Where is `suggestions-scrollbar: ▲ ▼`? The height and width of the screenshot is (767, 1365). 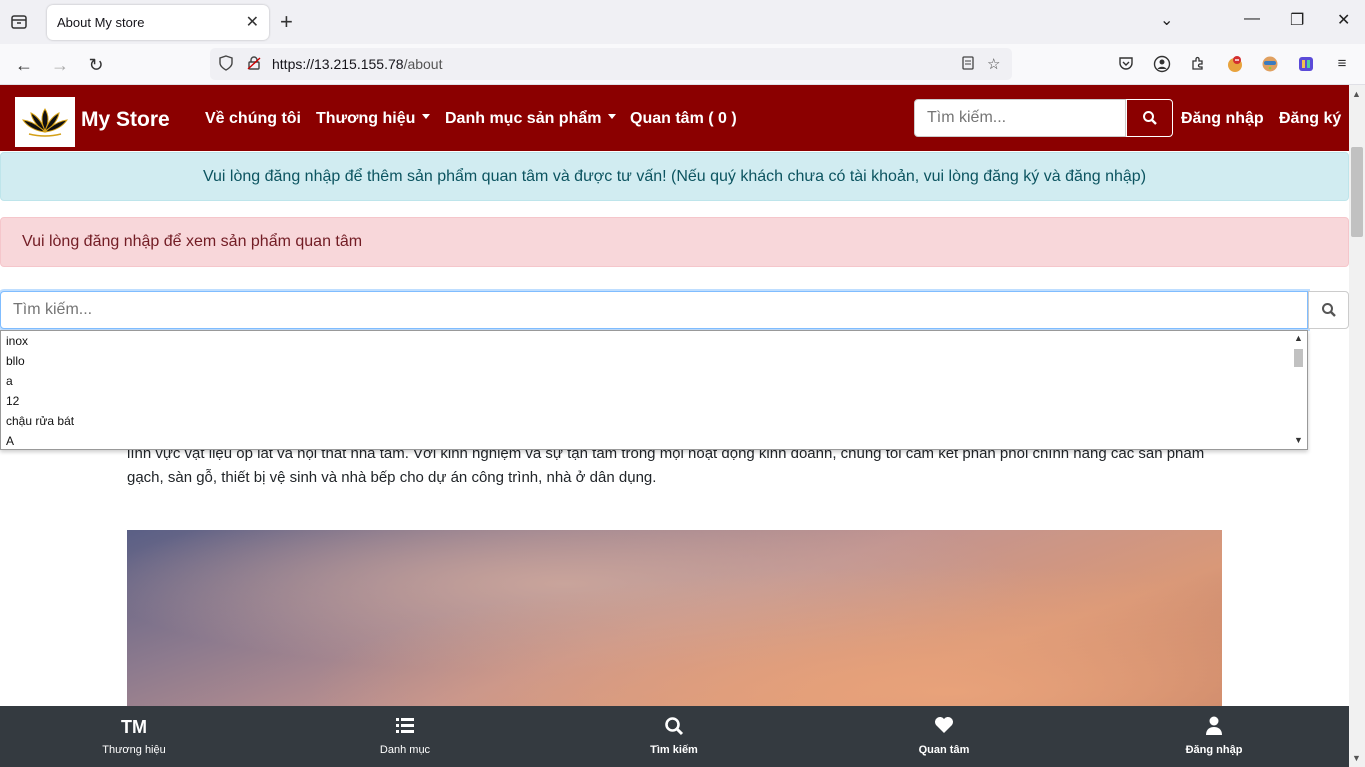 suggestions-scrollbar: ▲ ▼ is located at coordinates (1298, 390).